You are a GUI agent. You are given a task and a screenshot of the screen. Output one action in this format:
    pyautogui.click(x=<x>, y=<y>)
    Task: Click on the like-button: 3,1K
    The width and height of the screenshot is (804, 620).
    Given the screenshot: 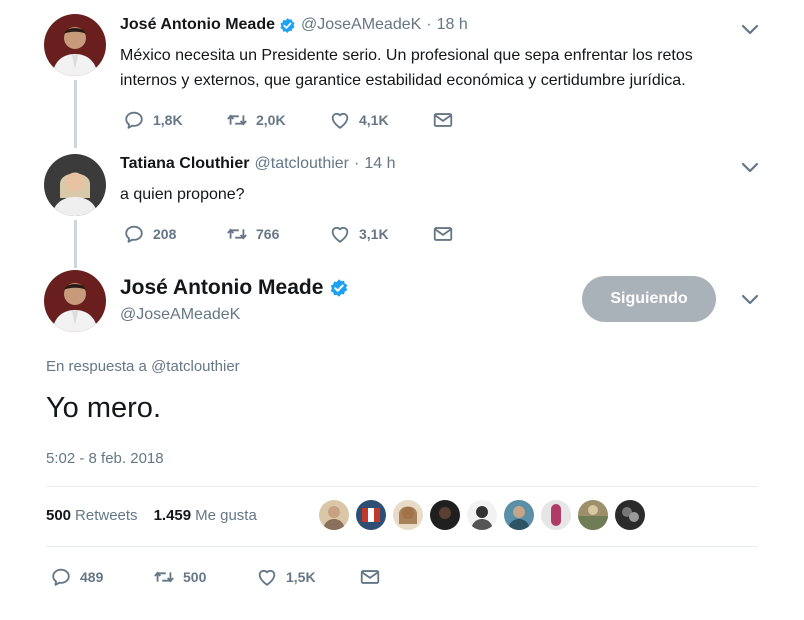 What is the action you would take?
    pyautogui.click(x=380, y=234)
    